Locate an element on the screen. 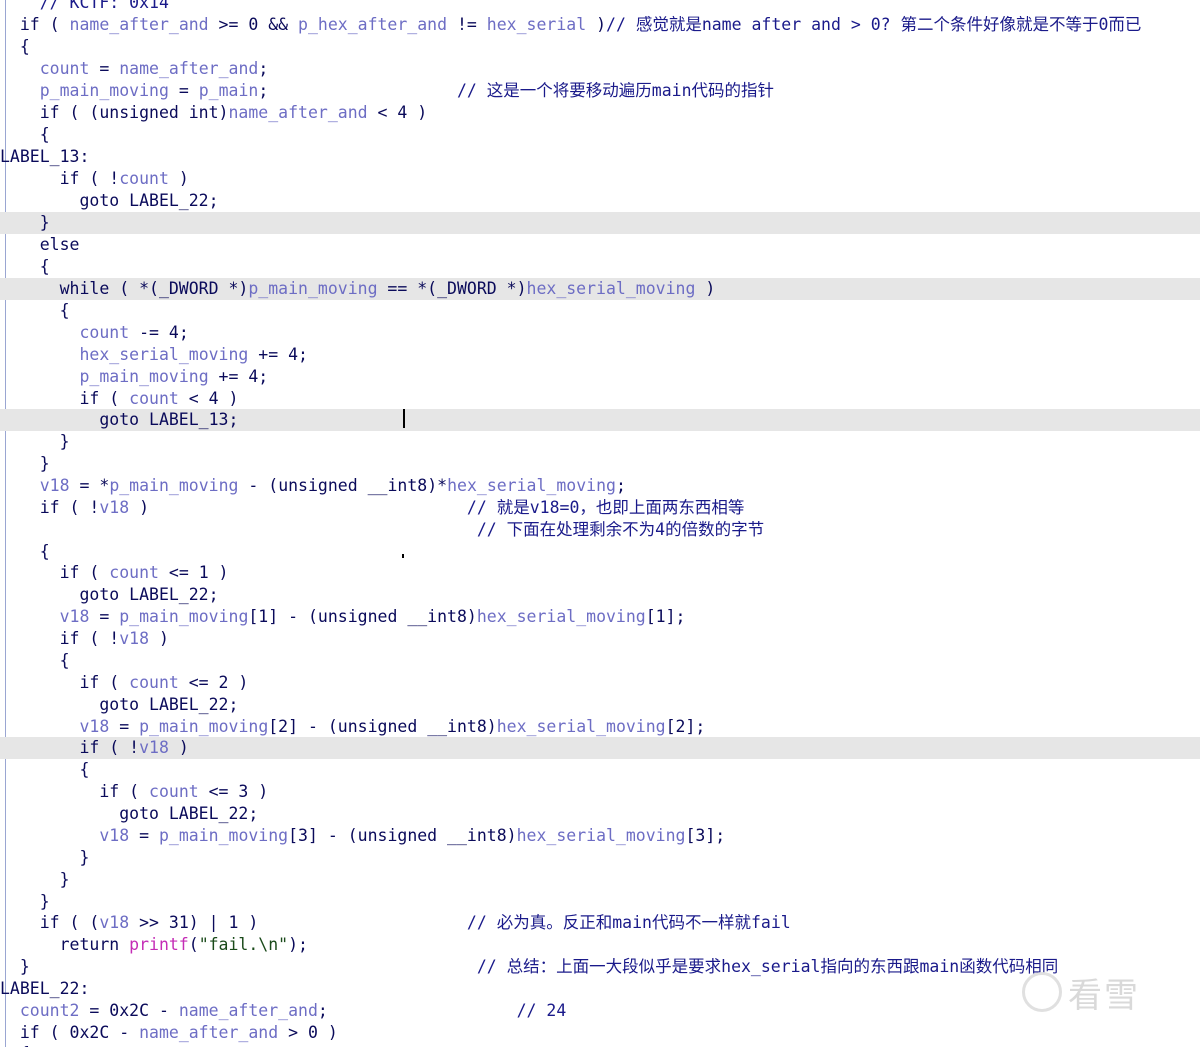  code-line: if ( count < 4 ) is located at coordinates (600, 399).